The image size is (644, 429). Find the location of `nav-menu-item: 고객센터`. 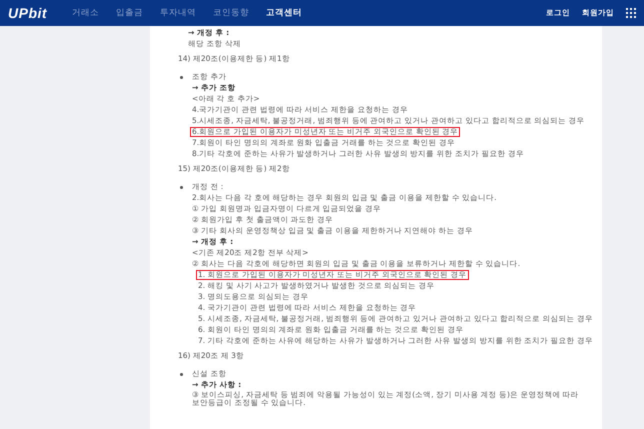

nav-menu-item: 고객센터 is located at coordinates (284, 13).